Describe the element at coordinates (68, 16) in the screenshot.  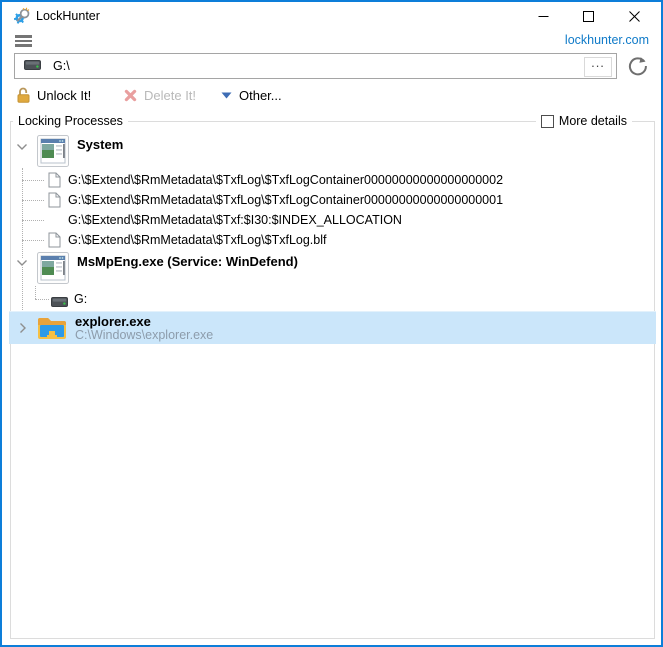
I see `window-title: LockHunter` at that location.